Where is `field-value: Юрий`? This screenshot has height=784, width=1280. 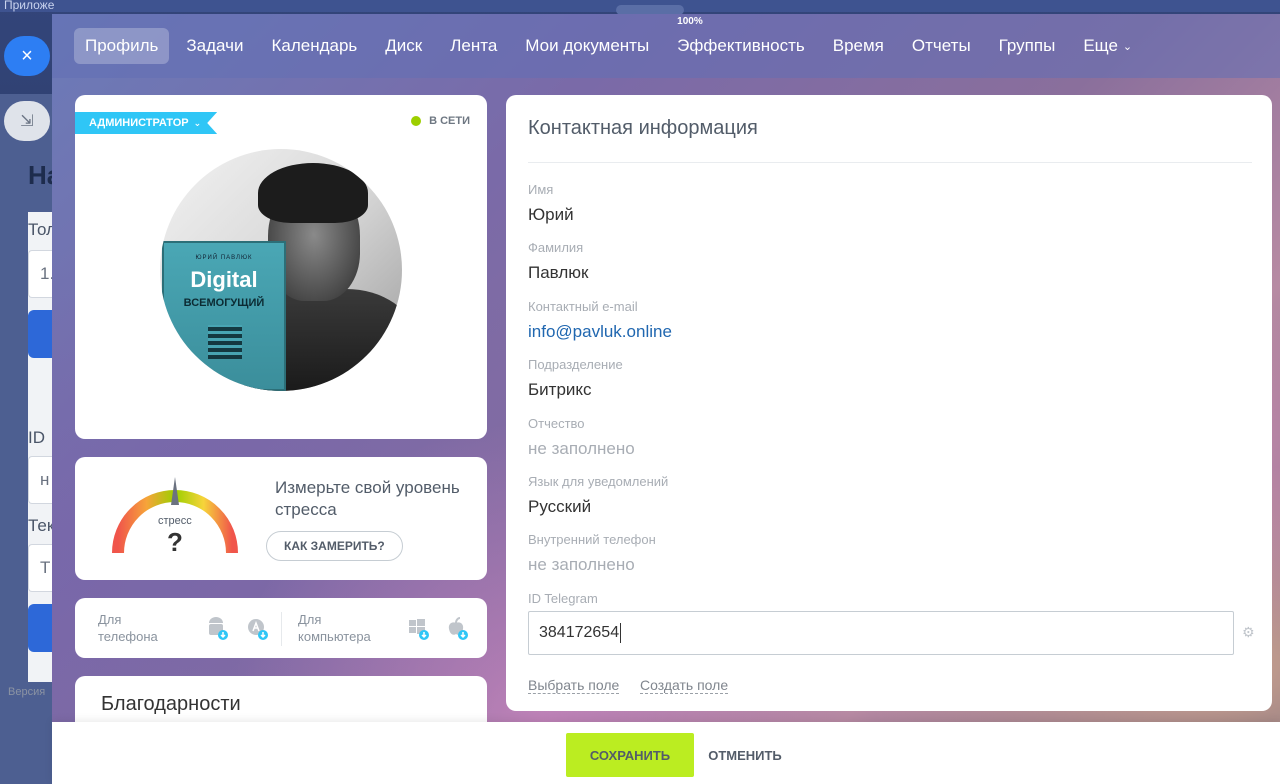
field-value: Юрий is located at coordinates (551, 214).